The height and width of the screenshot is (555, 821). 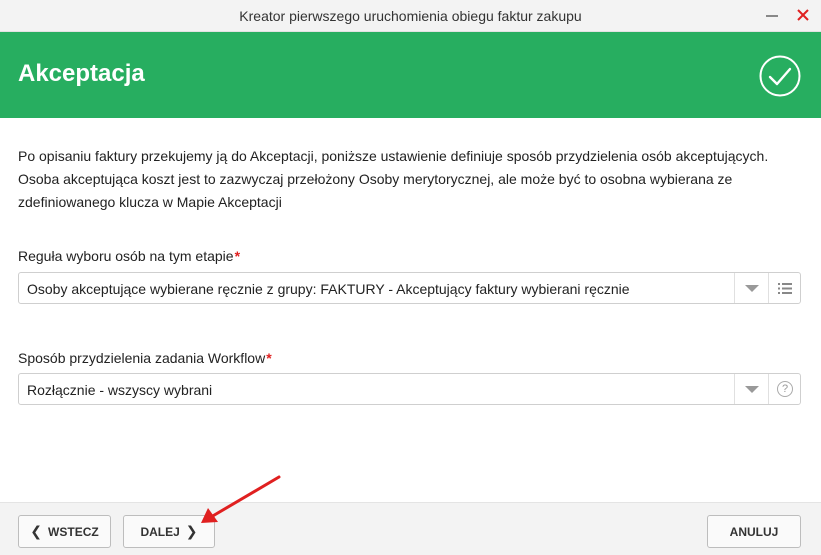 I want to click on field-label-rule-text: Reguła wyboru osób na tym etapie, so click(x=126, y=256).